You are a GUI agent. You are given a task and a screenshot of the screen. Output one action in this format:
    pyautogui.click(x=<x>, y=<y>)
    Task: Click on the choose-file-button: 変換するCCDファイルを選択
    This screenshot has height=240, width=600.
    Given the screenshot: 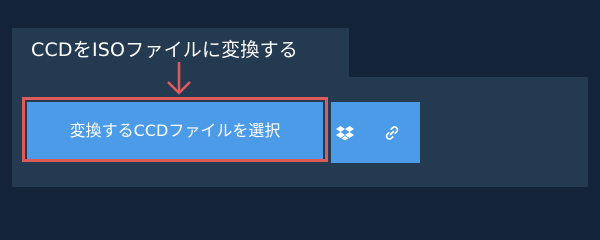 What is the action you would take?
    pyautogui.click(x=175, y=130)
    